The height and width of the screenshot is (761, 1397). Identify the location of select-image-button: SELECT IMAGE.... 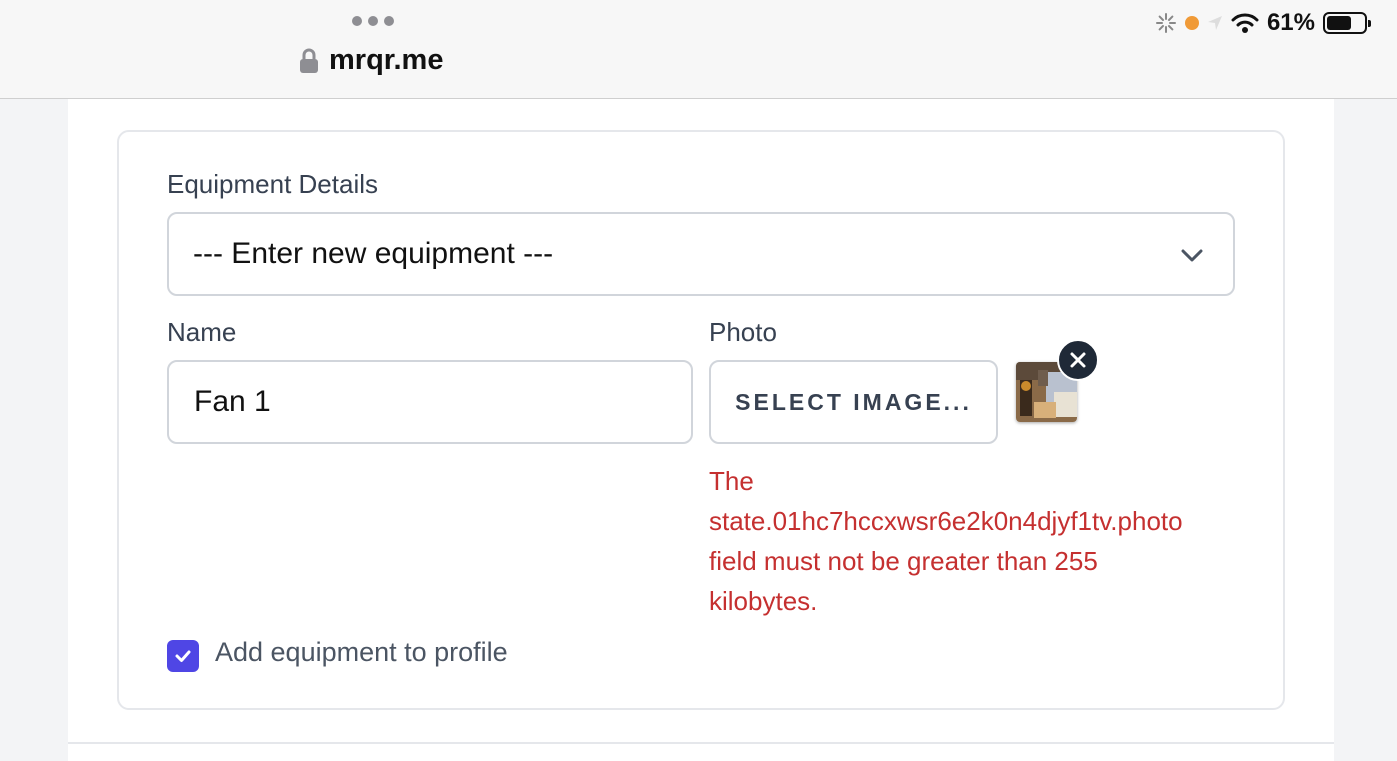
(853, 402).